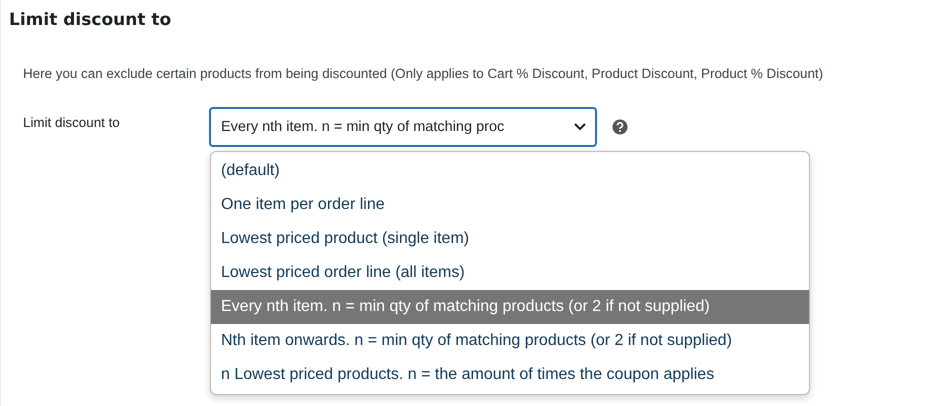 The image size is (927, 406). What do you see at coordinates (90, 20) in the screenshot?
I see `section-title: Limit discount to` at bounding box center [90, 20].